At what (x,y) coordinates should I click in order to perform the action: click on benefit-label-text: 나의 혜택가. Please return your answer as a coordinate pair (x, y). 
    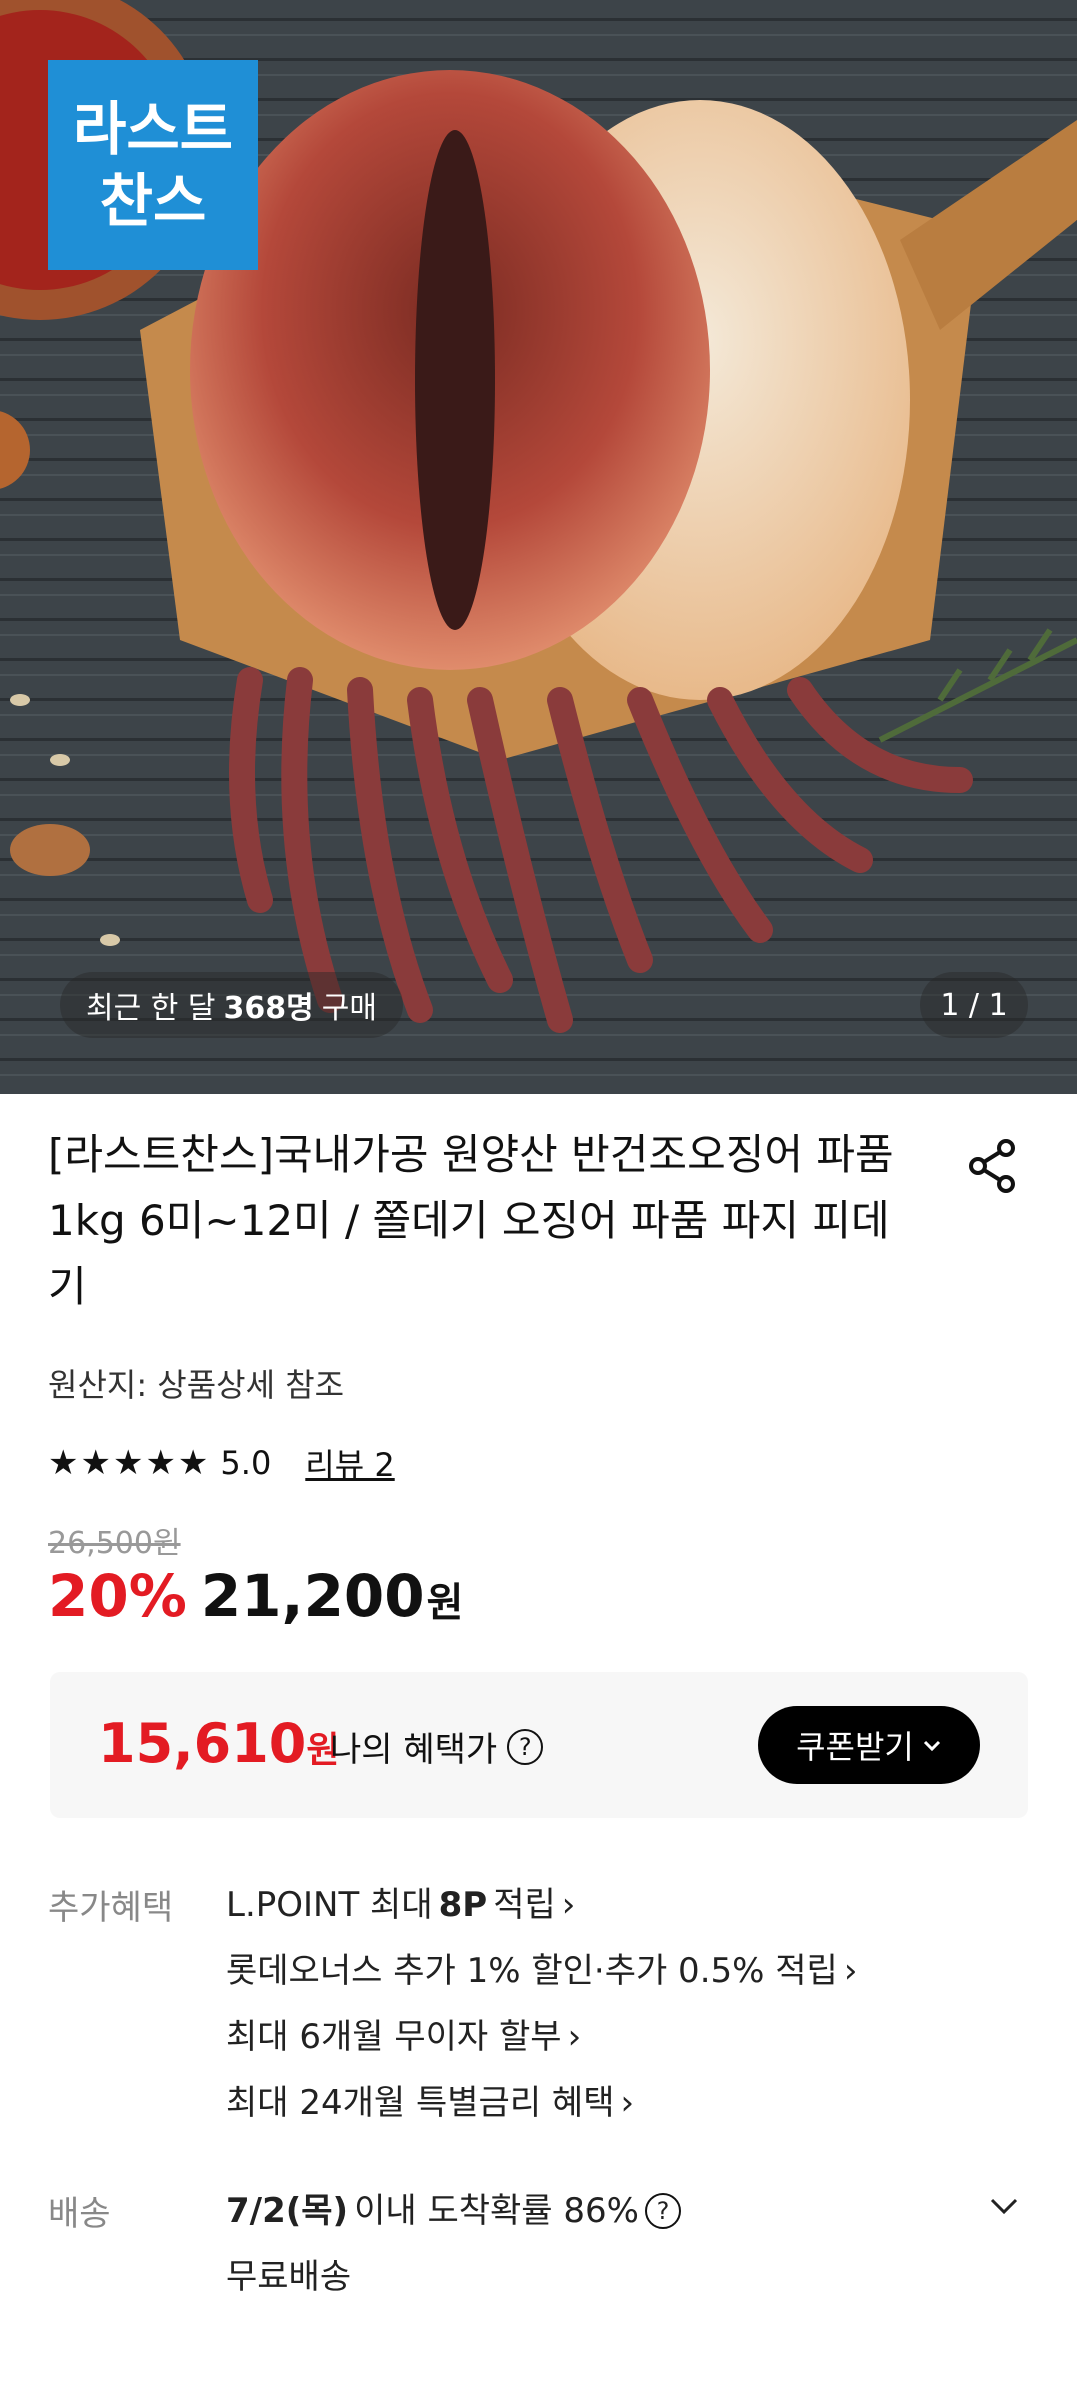
    Looking at the image, I should click on (414, 1750).